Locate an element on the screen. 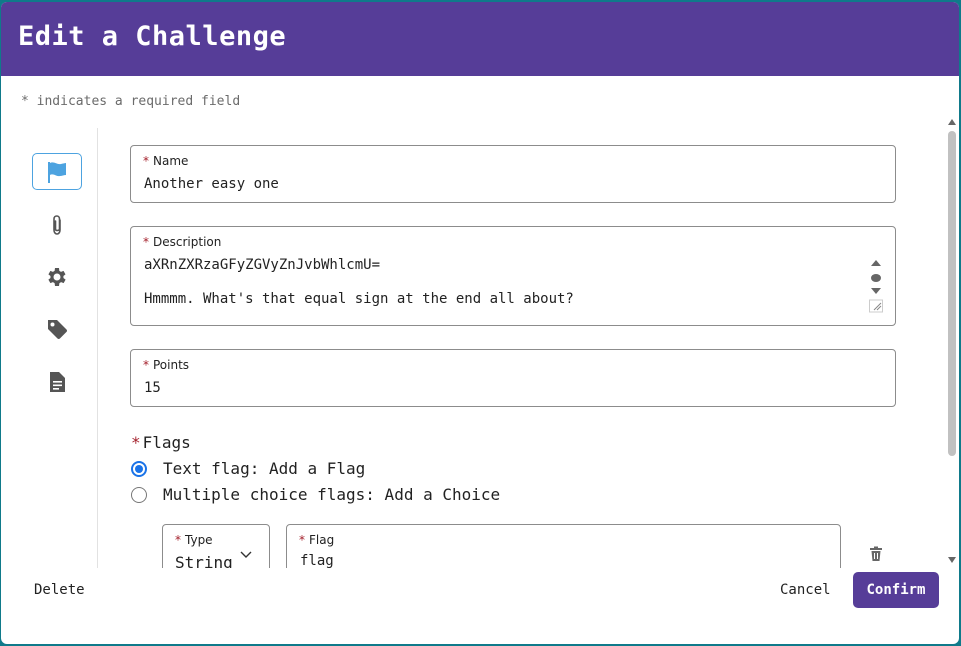 Image resolution: width=961 pixels, height=646 pixels. name-label: * Name is located at coordinates (166, 161).